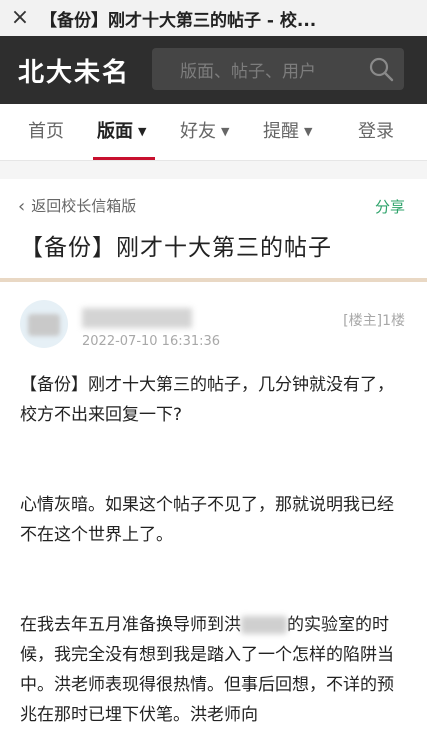  What do you see at coordinates (381, 69) in the screenshot?
I see `search-icon` at bounding box center [381, 69].